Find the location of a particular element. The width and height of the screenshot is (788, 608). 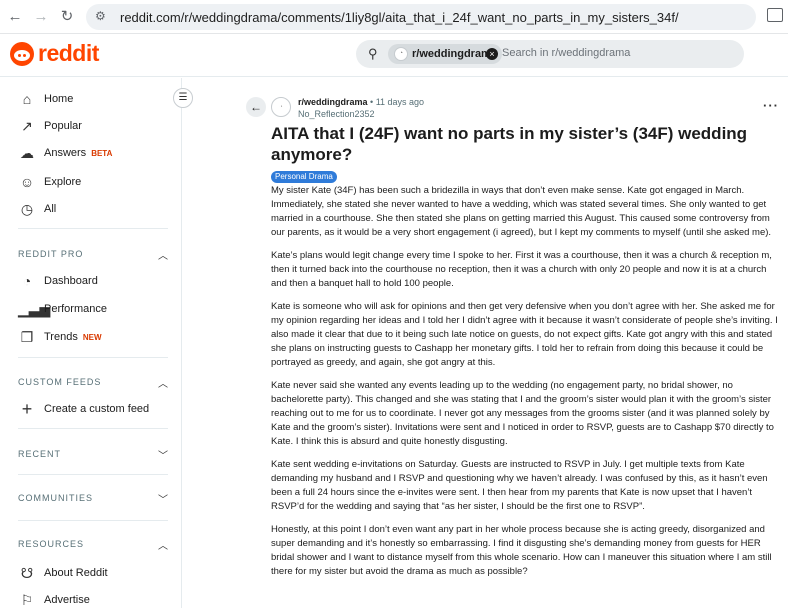

sidebar-item-label: All is located at coordinates (50, 209).